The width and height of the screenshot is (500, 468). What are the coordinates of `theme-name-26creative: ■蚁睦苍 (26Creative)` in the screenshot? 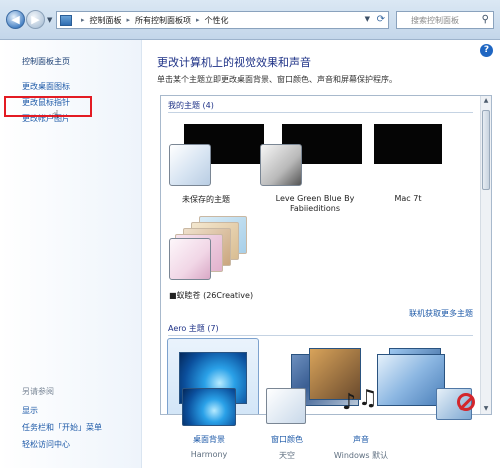 It's located at (224, 295).